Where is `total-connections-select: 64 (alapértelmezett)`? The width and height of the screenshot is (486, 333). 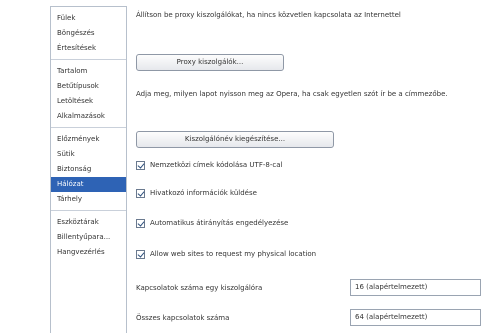 total-connections-select: 64 (alapértelmezett) is located at coordinates (415, 317).